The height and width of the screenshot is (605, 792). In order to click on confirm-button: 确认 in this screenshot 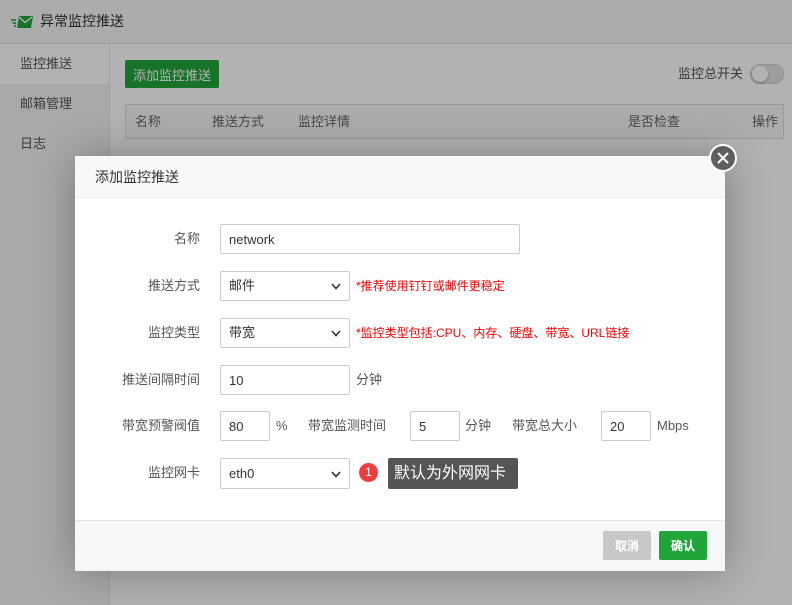, I will do `click(683, 545)`.